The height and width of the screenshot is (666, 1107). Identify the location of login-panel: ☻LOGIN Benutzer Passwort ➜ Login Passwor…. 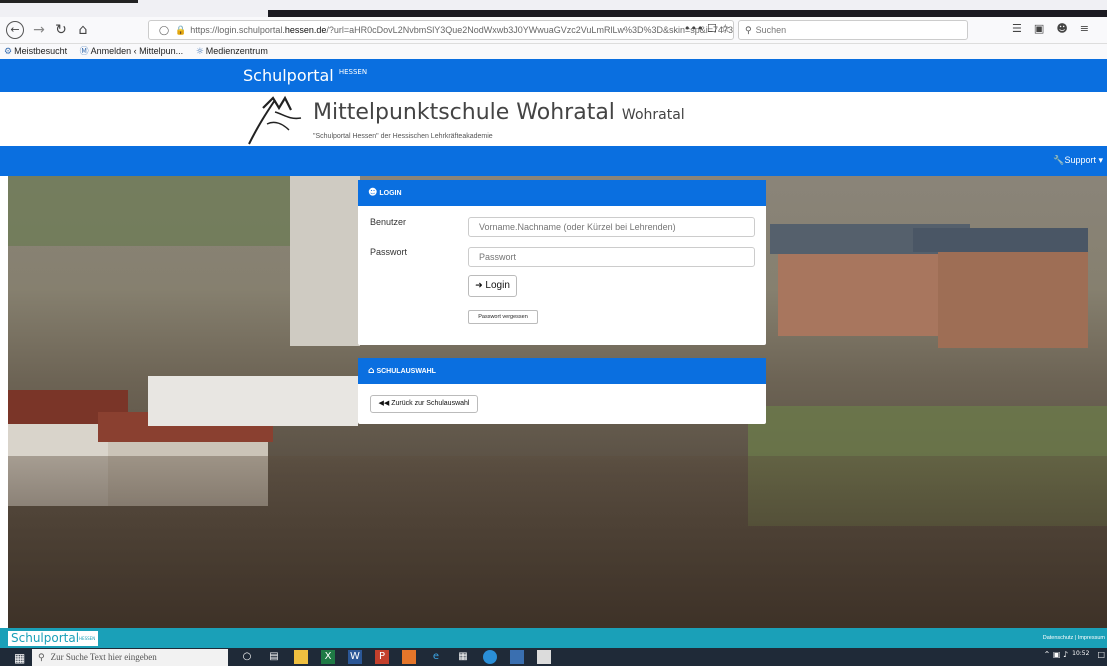
(562, 262).